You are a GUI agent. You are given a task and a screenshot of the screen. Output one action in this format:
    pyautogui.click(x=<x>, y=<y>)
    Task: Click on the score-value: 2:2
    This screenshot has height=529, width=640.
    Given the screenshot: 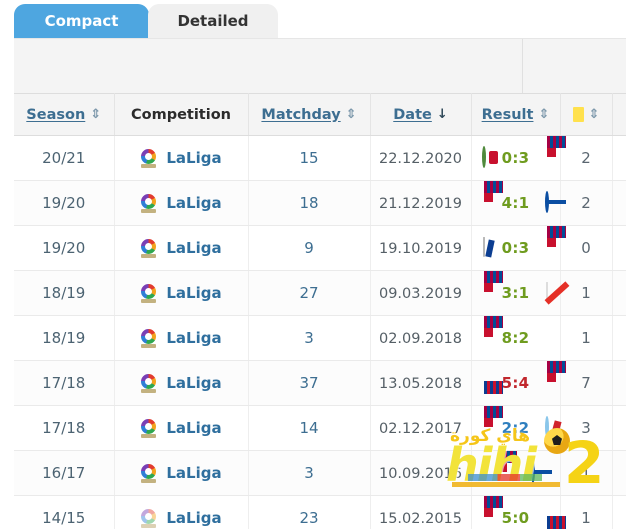 What is the action you would take?
    pyautogui.click(x=515, y=428)
    